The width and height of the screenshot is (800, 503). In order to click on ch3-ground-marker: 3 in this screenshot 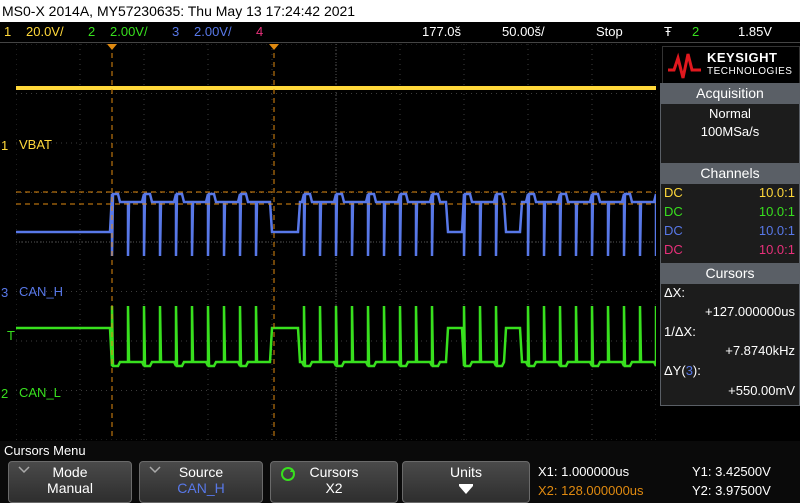, I will do `click(4, 292)`.